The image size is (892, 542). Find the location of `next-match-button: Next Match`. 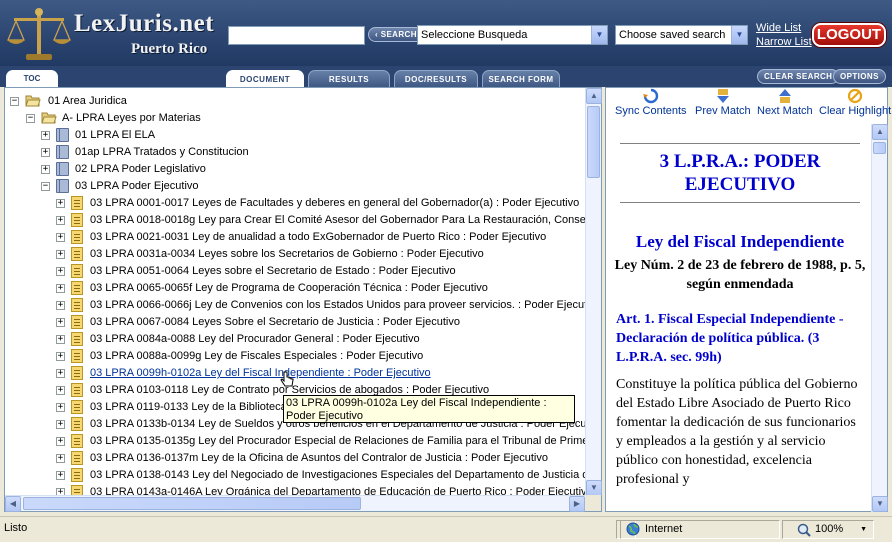

next-match-button: Next Match is located at coordinates (785, 102).